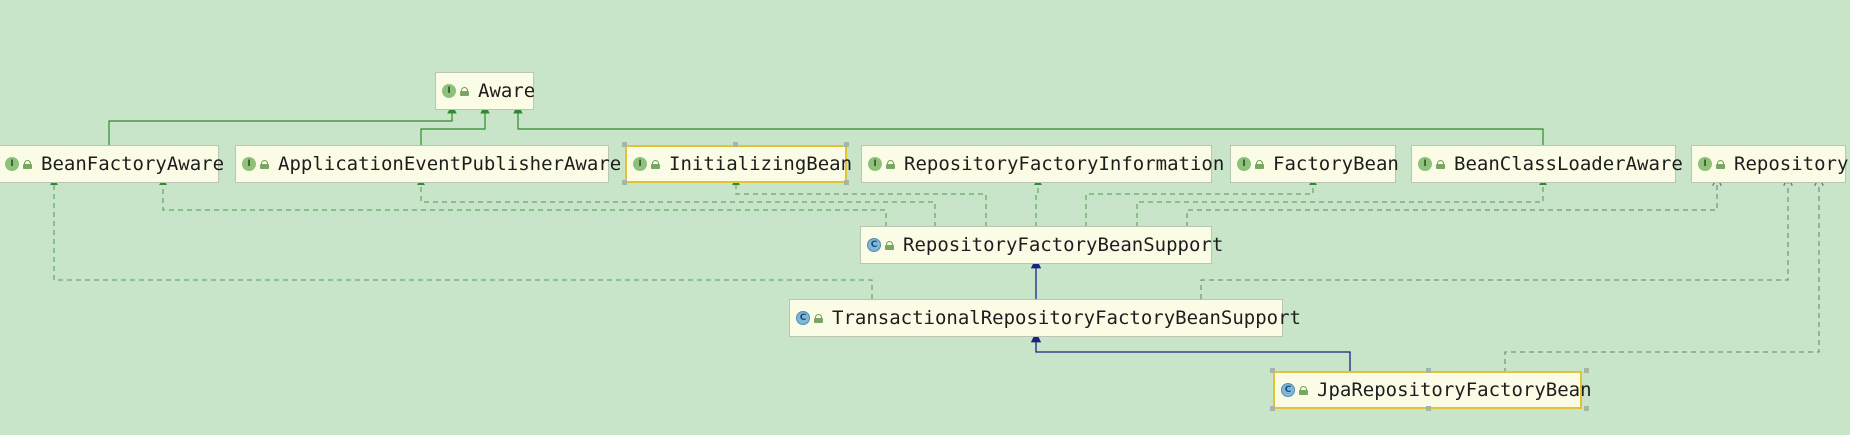 This screenshot has height=435, width=1850. I want to click on class-node-factorybean: I FactoryBean, so click(1314, 164).